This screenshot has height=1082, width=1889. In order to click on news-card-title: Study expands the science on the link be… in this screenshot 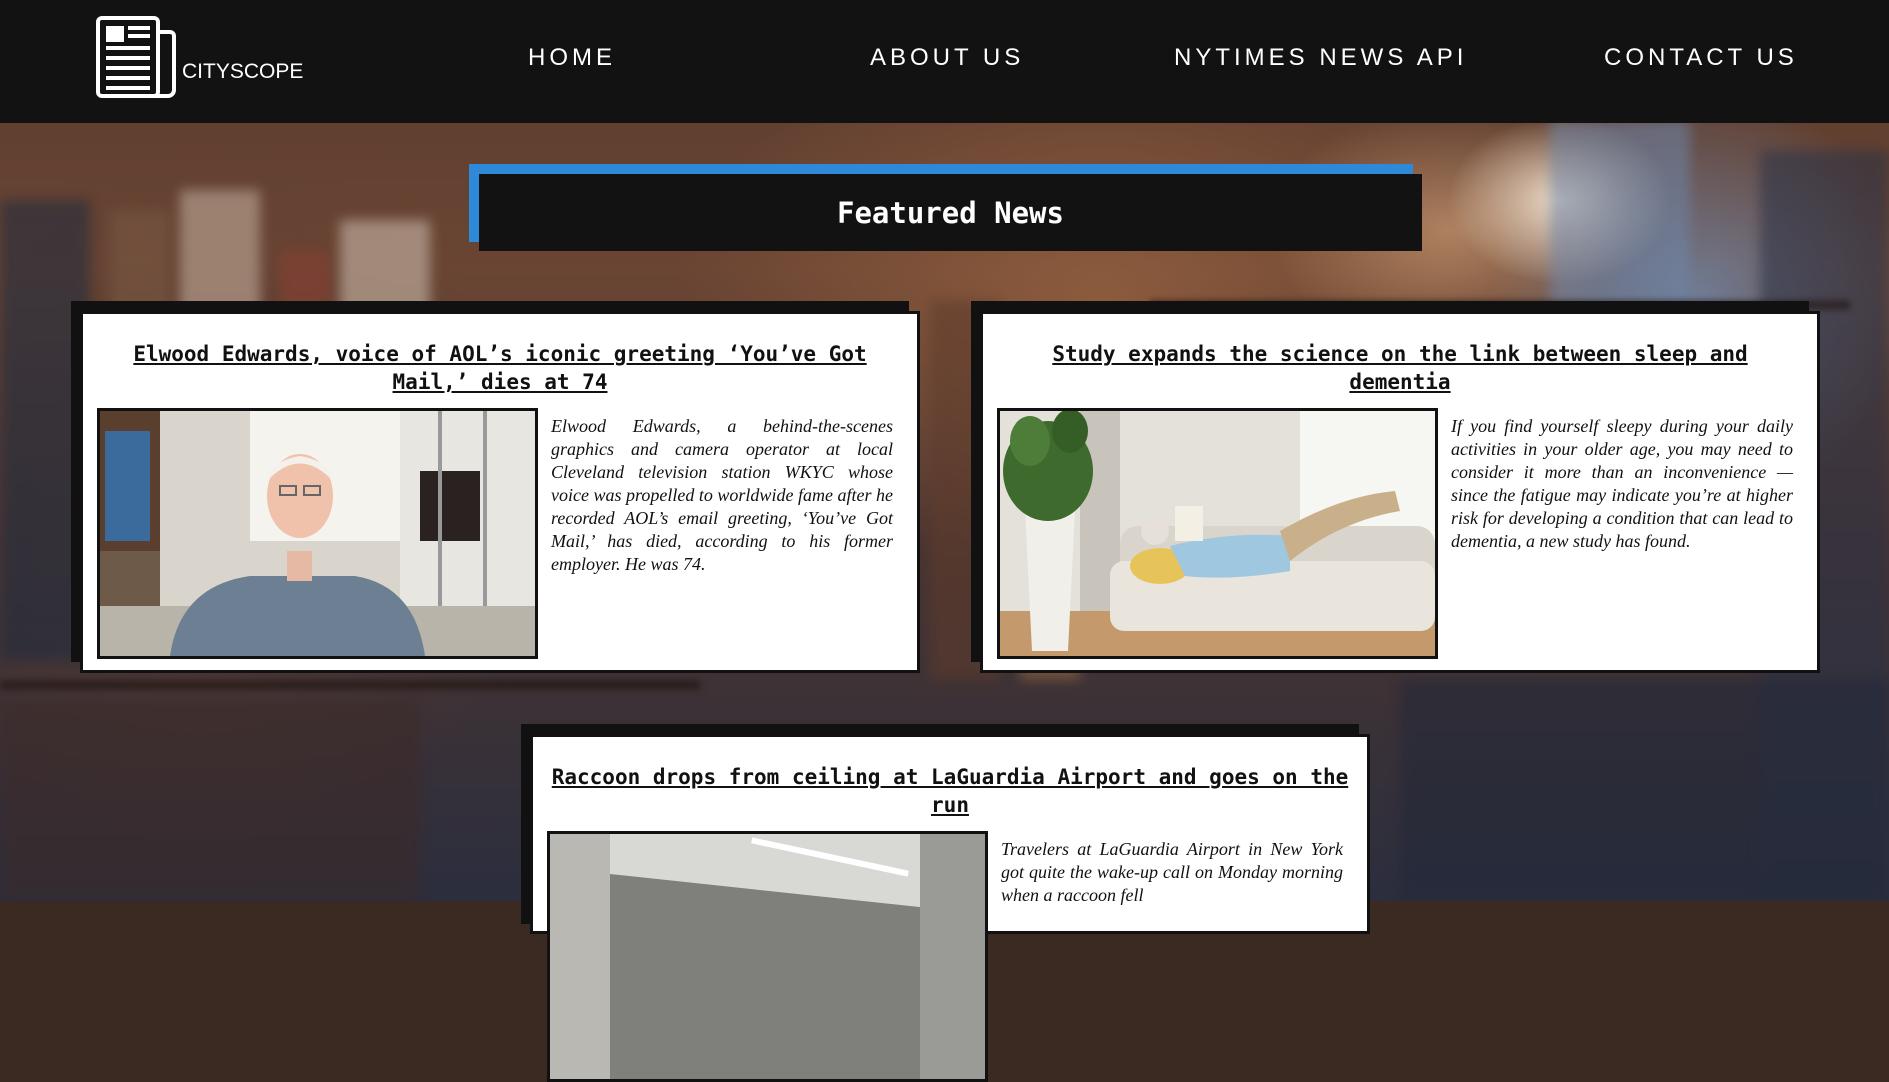, I will do `click(1400, 368)`.